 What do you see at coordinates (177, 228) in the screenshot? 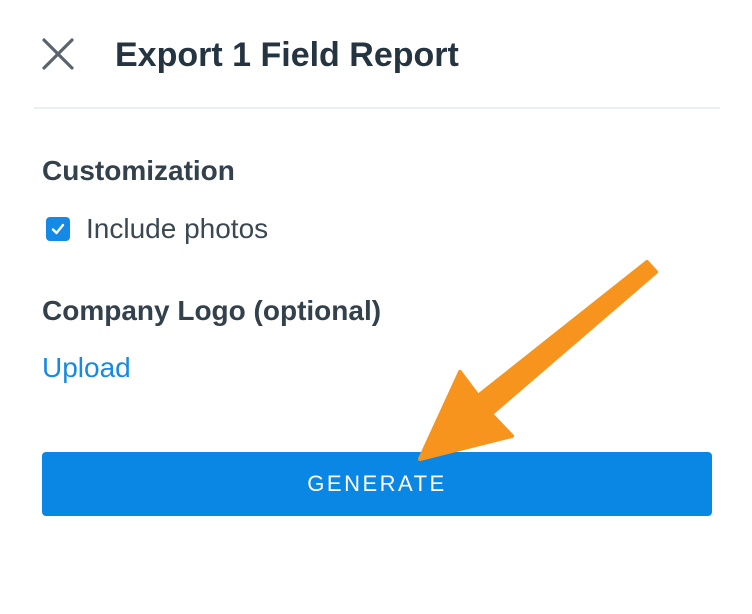
I see `include-photos-label: Include photos` at bounding box center [177, 228].